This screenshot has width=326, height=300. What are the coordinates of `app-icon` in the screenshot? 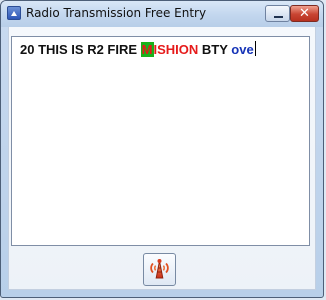 It's located at (14, 13).